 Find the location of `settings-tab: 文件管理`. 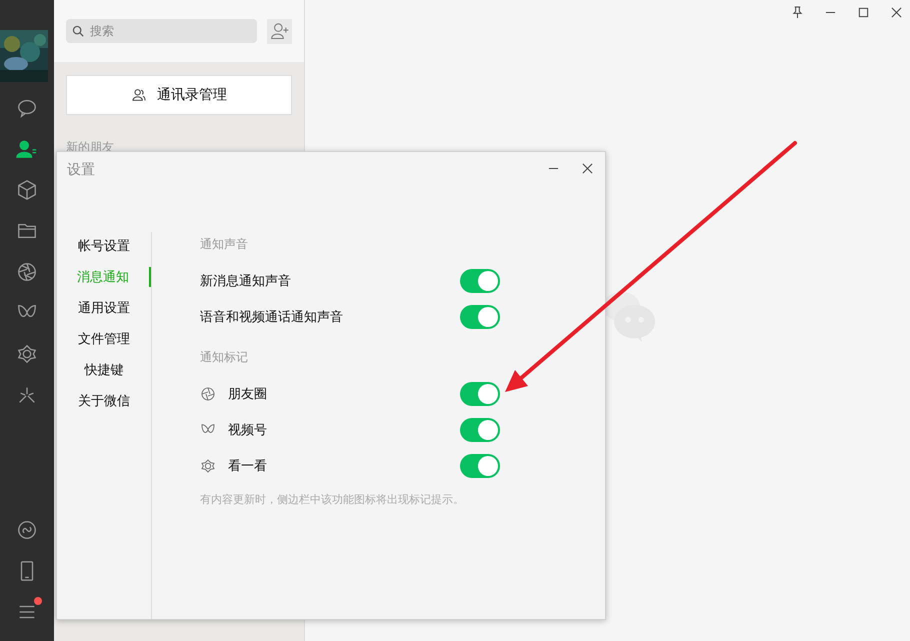

settings-tab: 文件管理 is located at coordinates (104, 339).